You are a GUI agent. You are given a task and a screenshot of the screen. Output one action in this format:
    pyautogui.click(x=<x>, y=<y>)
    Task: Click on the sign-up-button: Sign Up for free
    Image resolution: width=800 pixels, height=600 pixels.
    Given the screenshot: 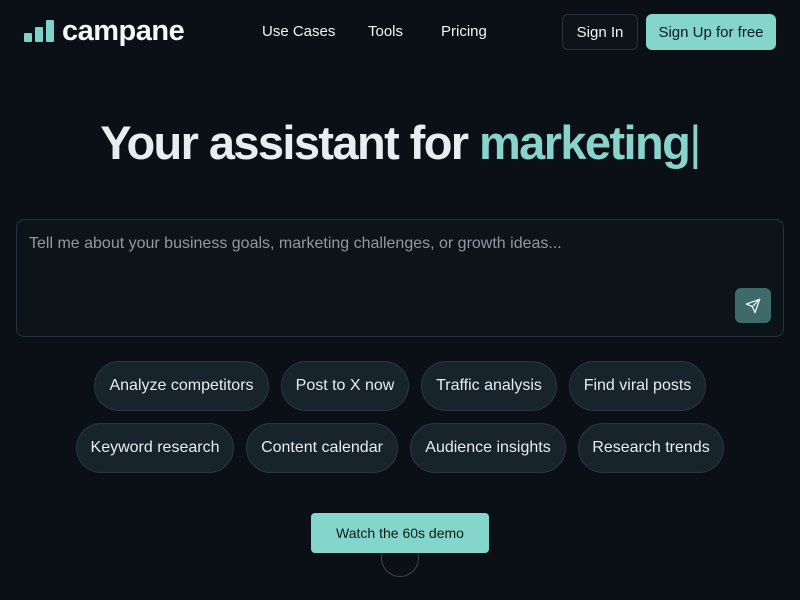 What is the action you would take?
    pyautogui.click(x=711, y=32)
    